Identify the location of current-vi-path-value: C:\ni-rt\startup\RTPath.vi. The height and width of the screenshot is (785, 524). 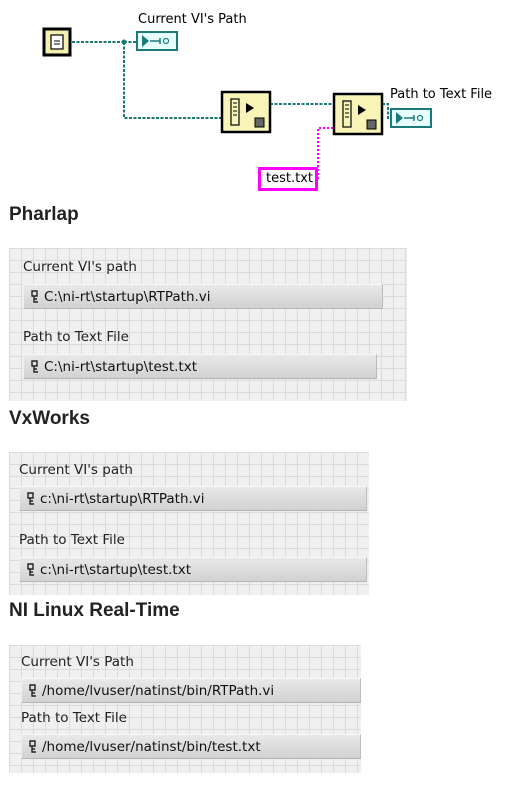
(127, 296).